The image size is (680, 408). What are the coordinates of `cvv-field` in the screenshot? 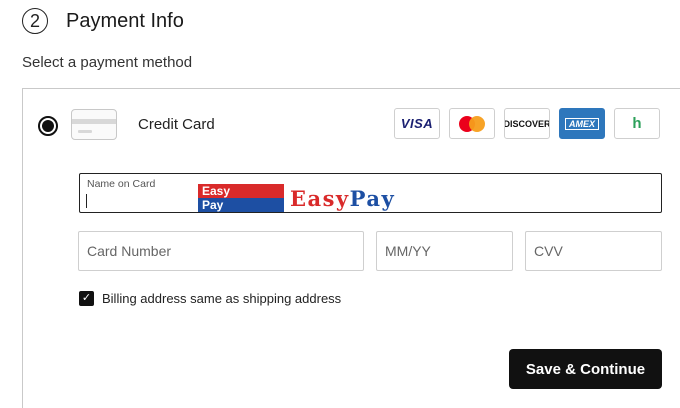 It's located at (593, 251).